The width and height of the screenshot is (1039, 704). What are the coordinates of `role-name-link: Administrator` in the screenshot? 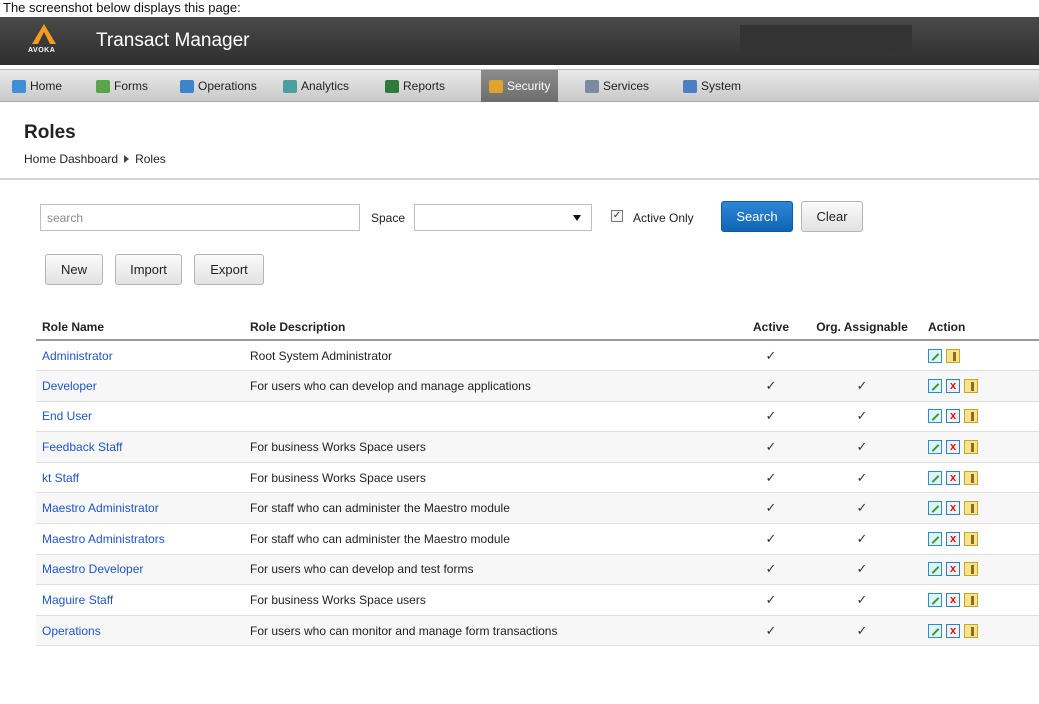 It's located at (77, 356).